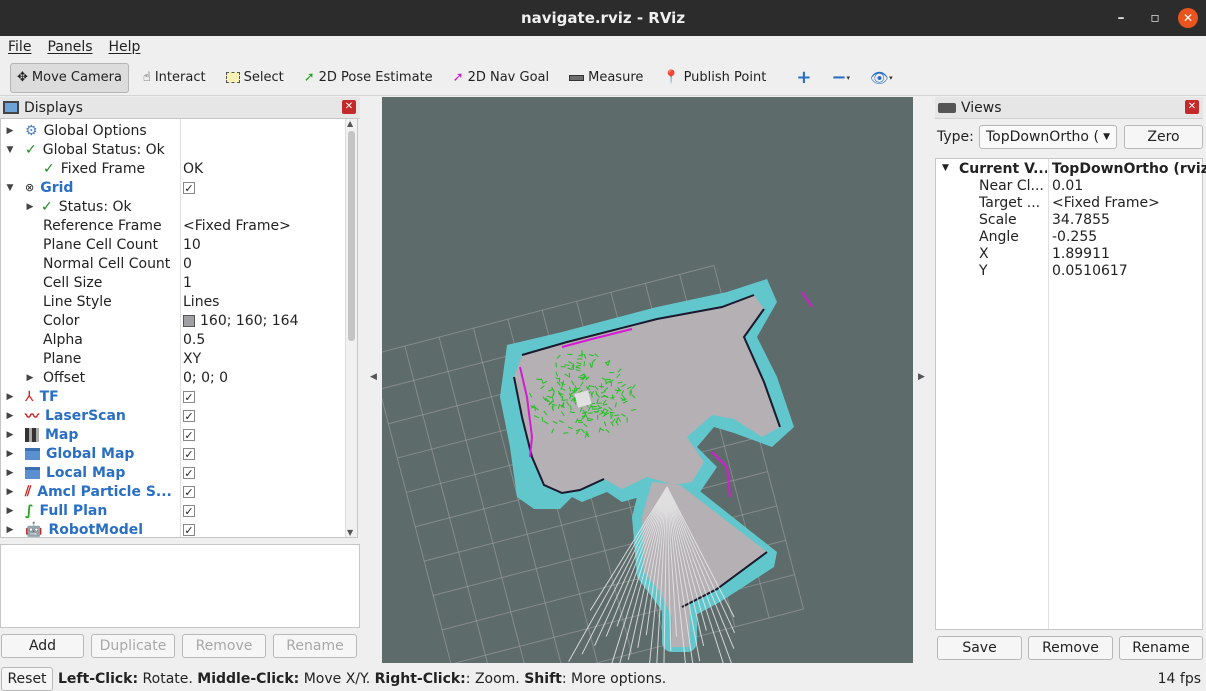 The height and width of the screenshot is (691, 1206). Describe the element at coordinates (42, 646) in the screenshot. I see `add-display-button: Add` at that location.